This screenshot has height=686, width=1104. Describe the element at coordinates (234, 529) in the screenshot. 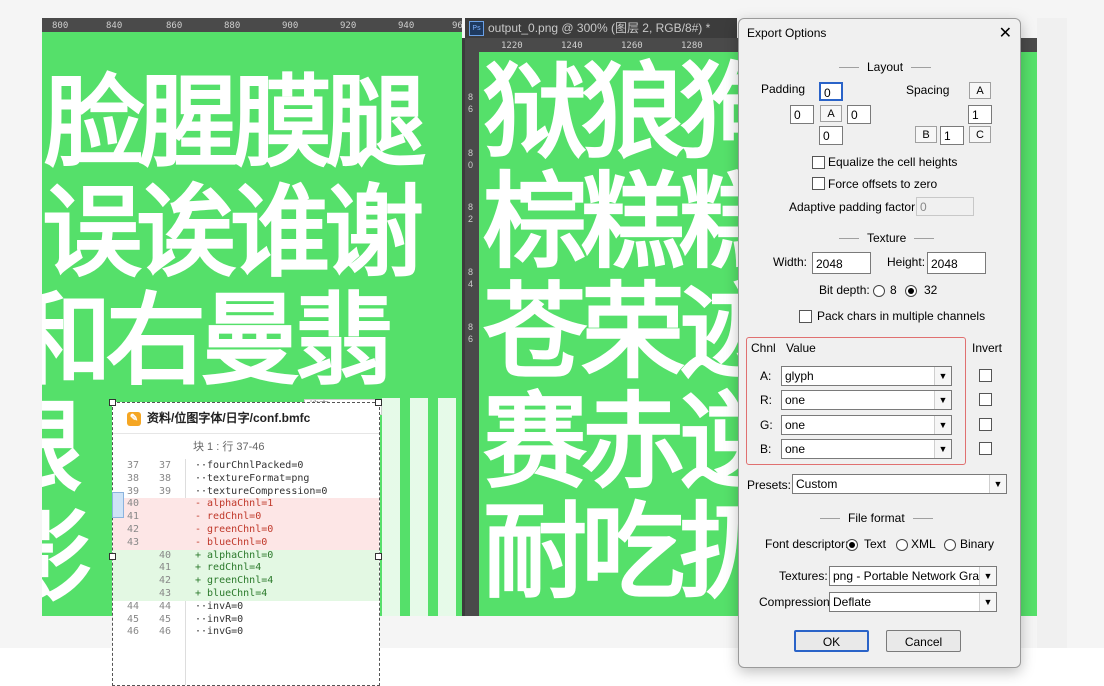

I see `diff-code: - greenChnl=0` at that location.